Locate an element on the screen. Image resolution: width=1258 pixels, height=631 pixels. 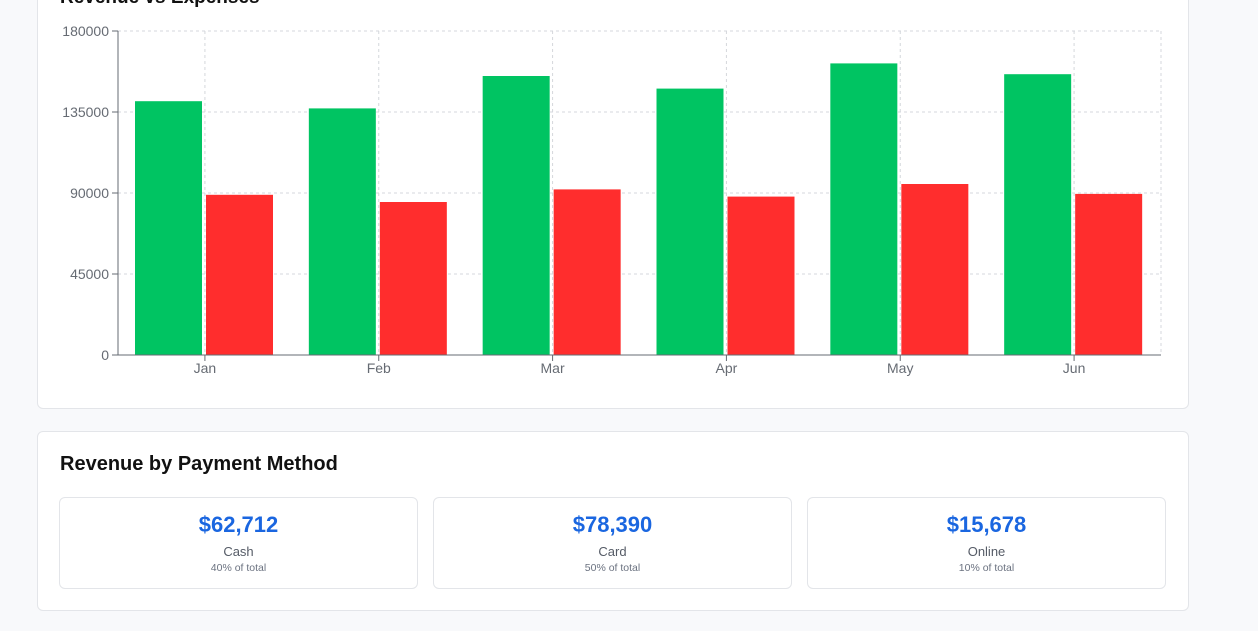
y-tick-label: 45000 is located at coordinates (89, 274).